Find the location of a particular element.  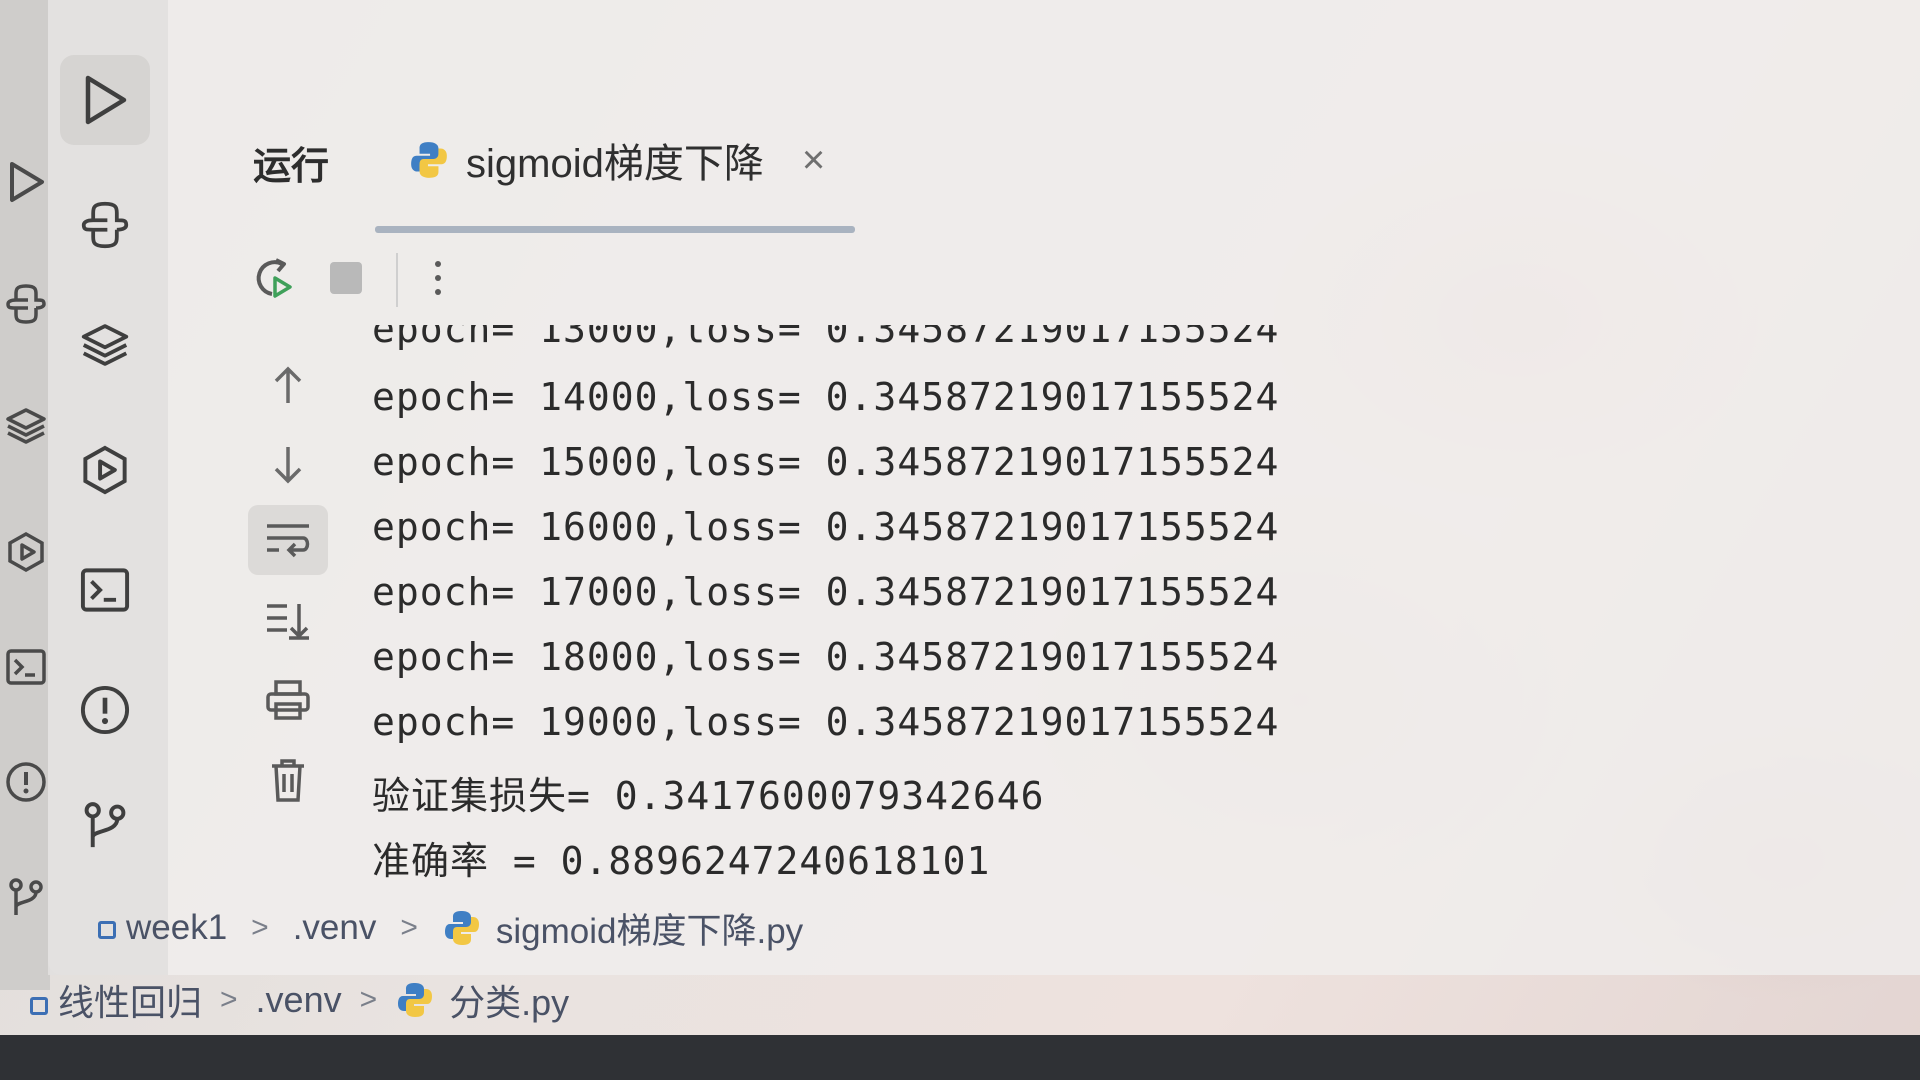

python-packages-button is located at coordinates (105, 345).